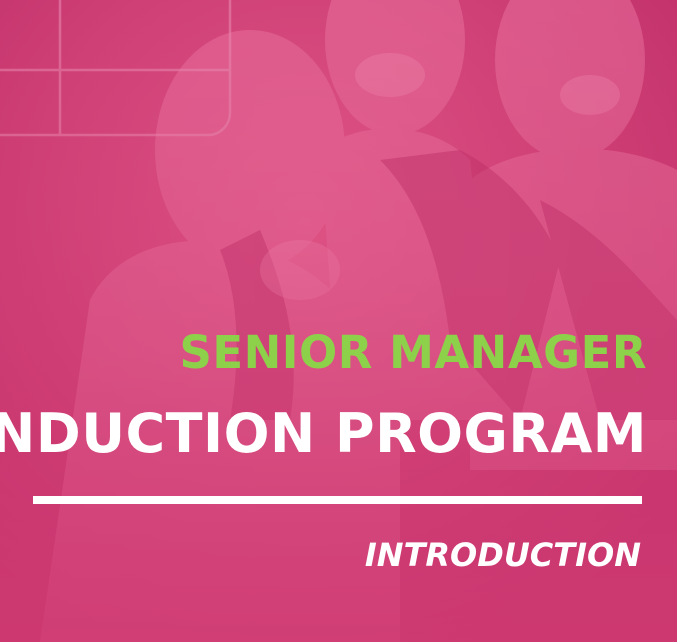 The width and height of the screenshot is (677, 642). Describe the element at coordinates (502, 555) in the screenshot. I see `subtitle-introduction: INTRODUCTION` at that location.